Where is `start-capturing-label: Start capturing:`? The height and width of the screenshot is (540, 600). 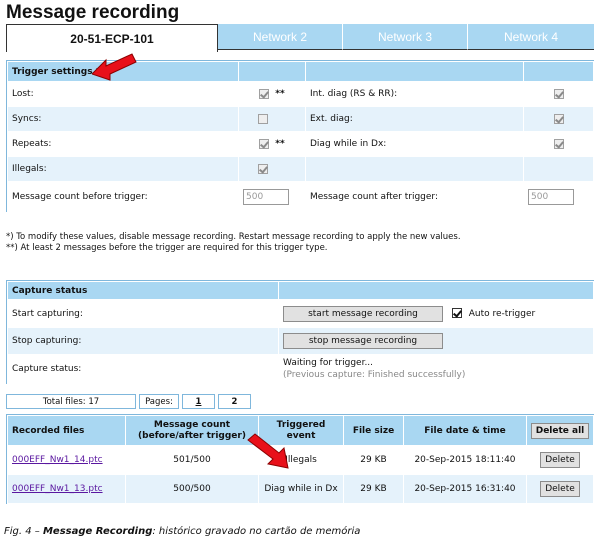 start-capturing-label: Start capturing: is located at coordinates (143, 313).